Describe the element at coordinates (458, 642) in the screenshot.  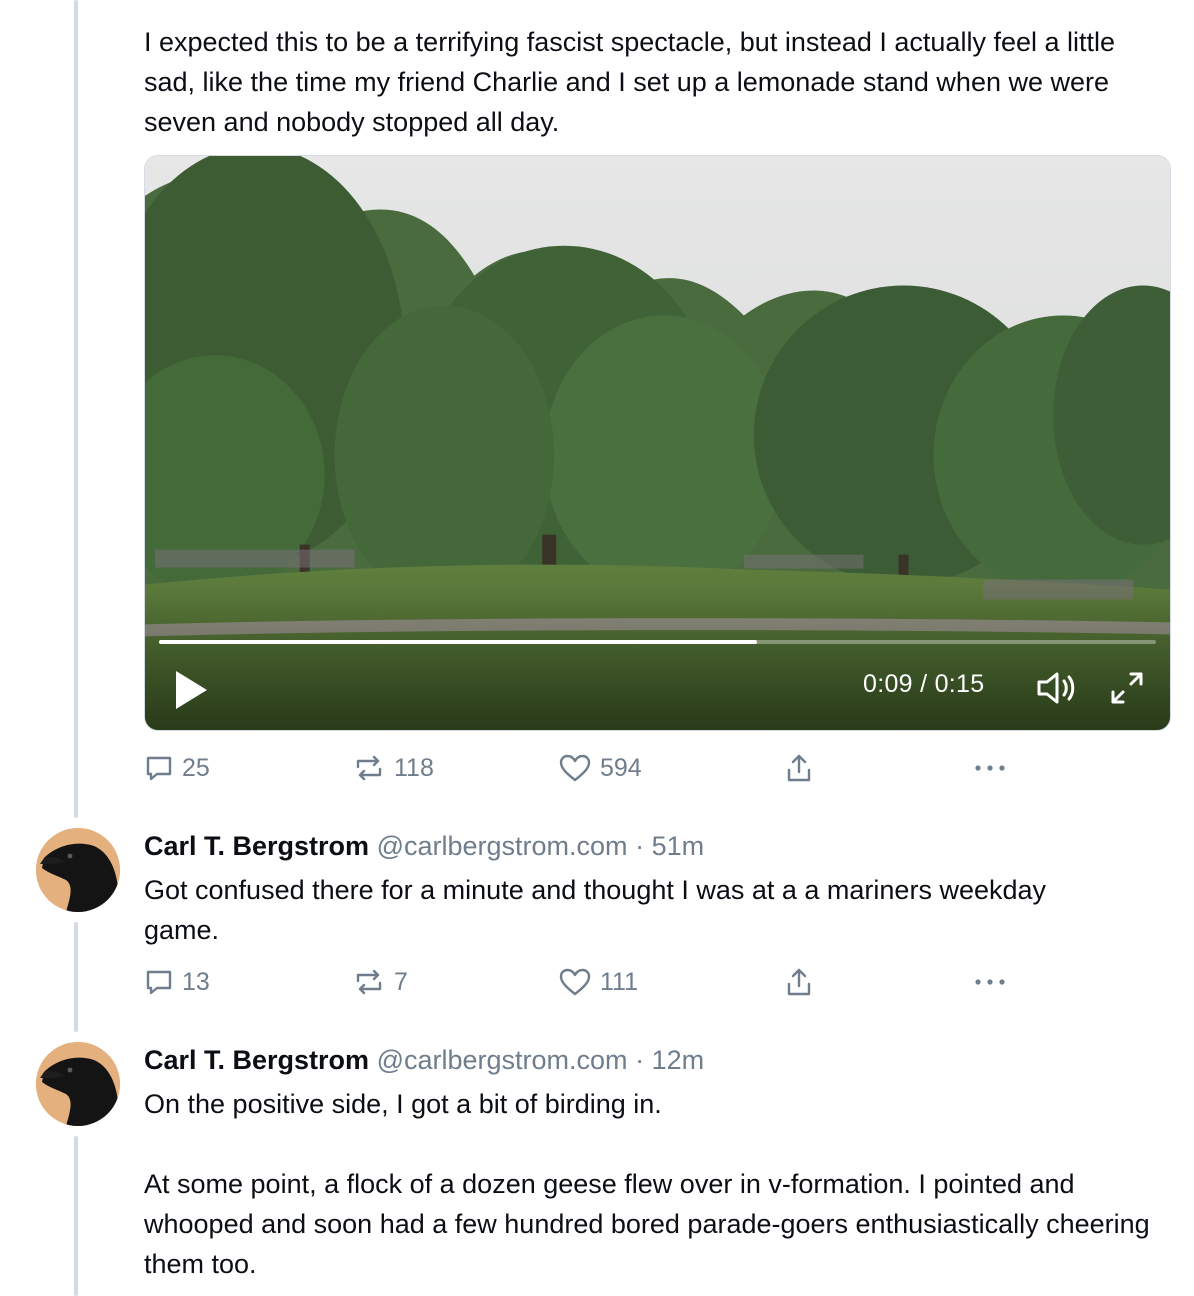
I see `video-progress-fill` at that location.